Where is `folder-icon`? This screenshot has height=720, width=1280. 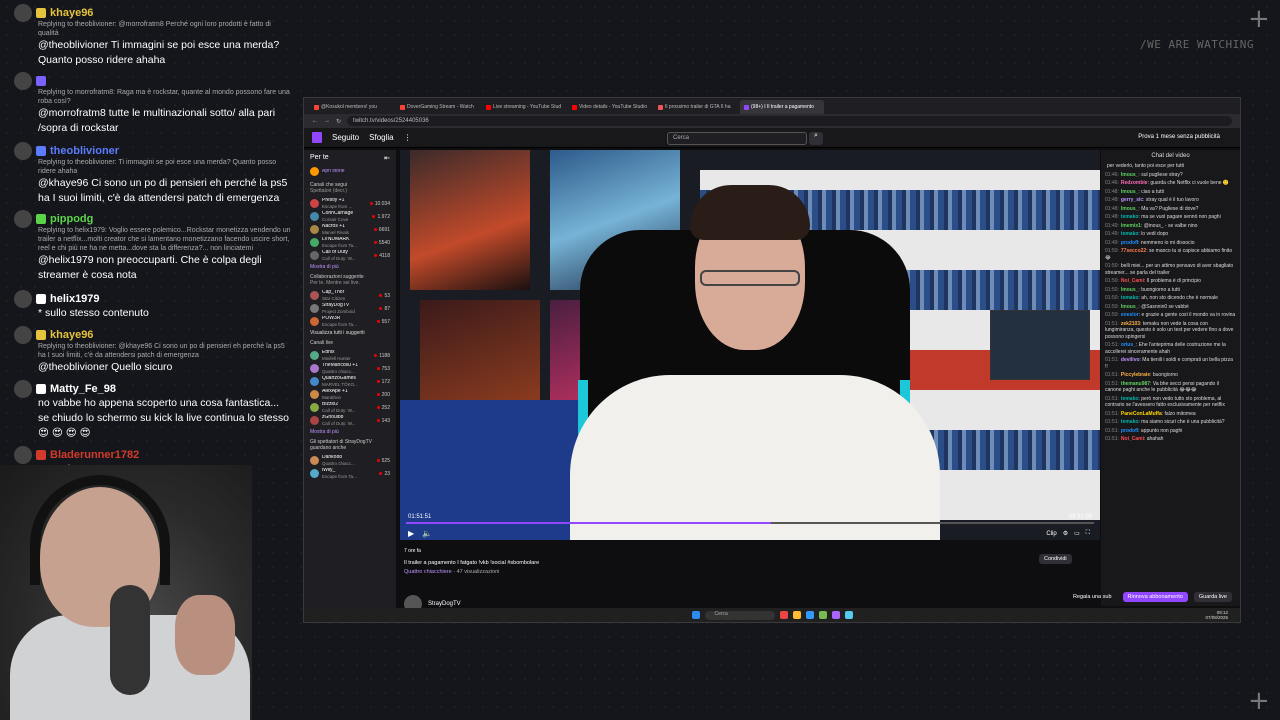 folder-icon is located at coordinates (796, 615).